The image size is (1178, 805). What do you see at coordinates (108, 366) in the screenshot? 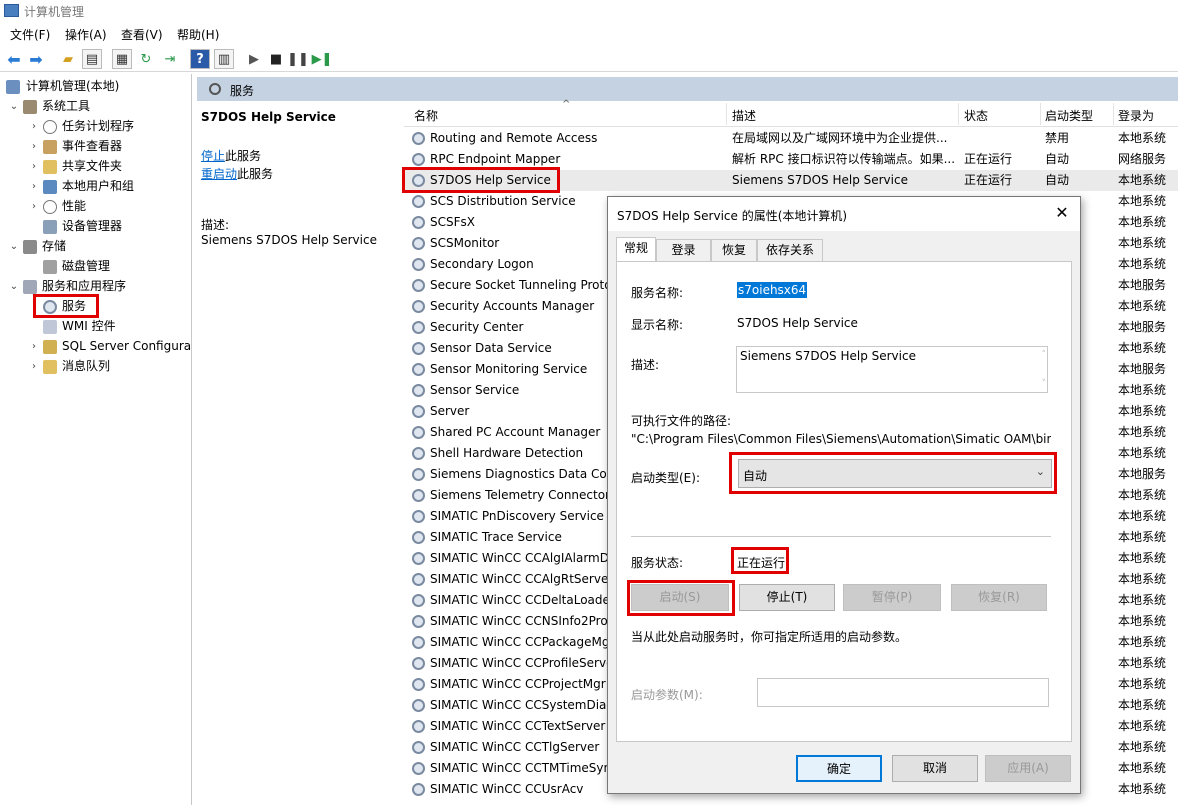
I see `tree-message-queue: › 消息队列` at bounding box center [108, 366].